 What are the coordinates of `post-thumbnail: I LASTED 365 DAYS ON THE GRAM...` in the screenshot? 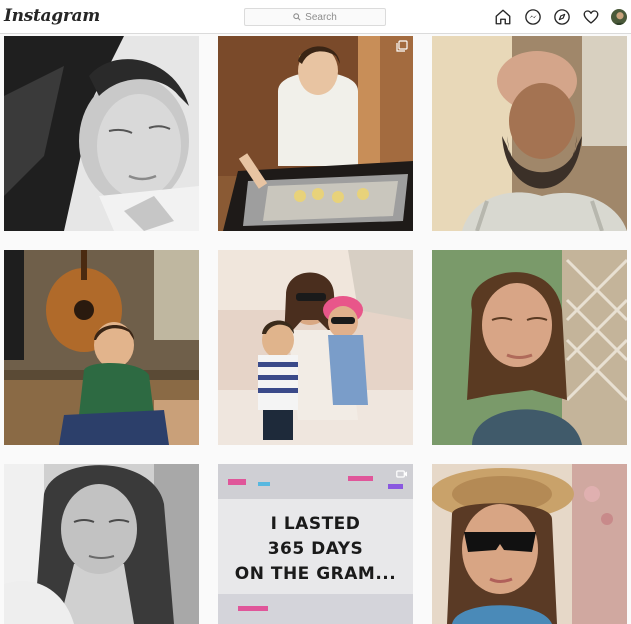 It's located at (315, 544).